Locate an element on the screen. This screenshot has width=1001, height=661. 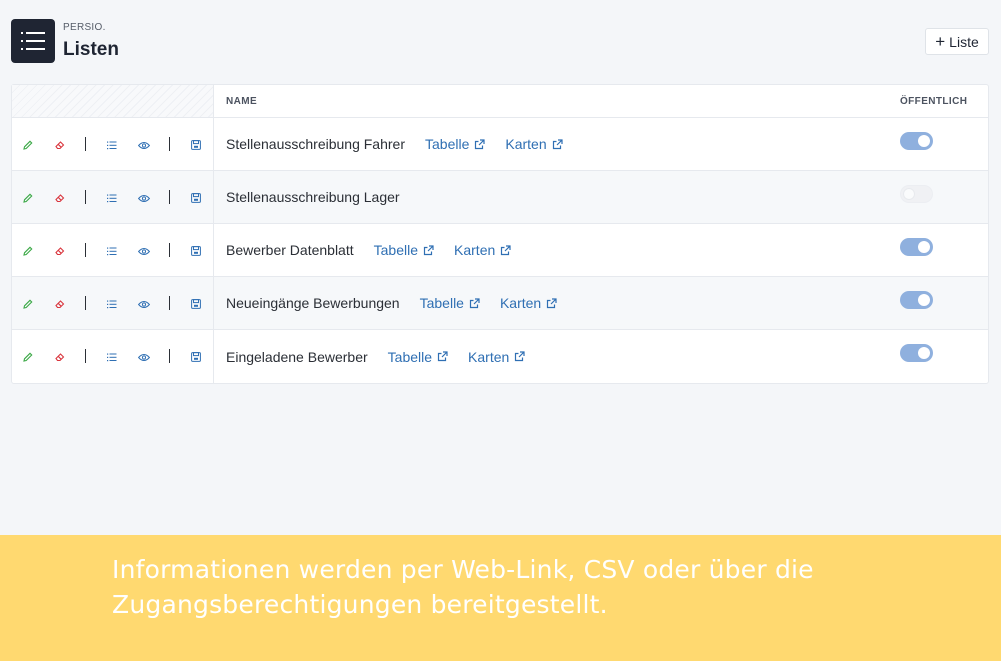
table-row: Neueingänge Bewerbungen Tabelle Karten is located at coordinates (500, 303).